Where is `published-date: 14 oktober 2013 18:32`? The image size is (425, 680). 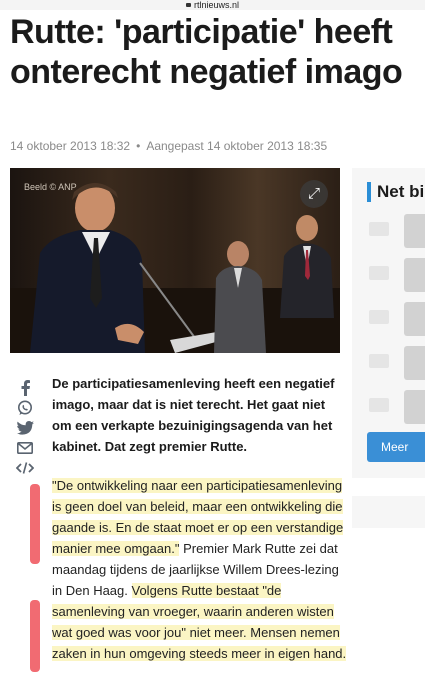
published-date: 14 oktober 2013 18:32 is located at coordinates (70, 146).